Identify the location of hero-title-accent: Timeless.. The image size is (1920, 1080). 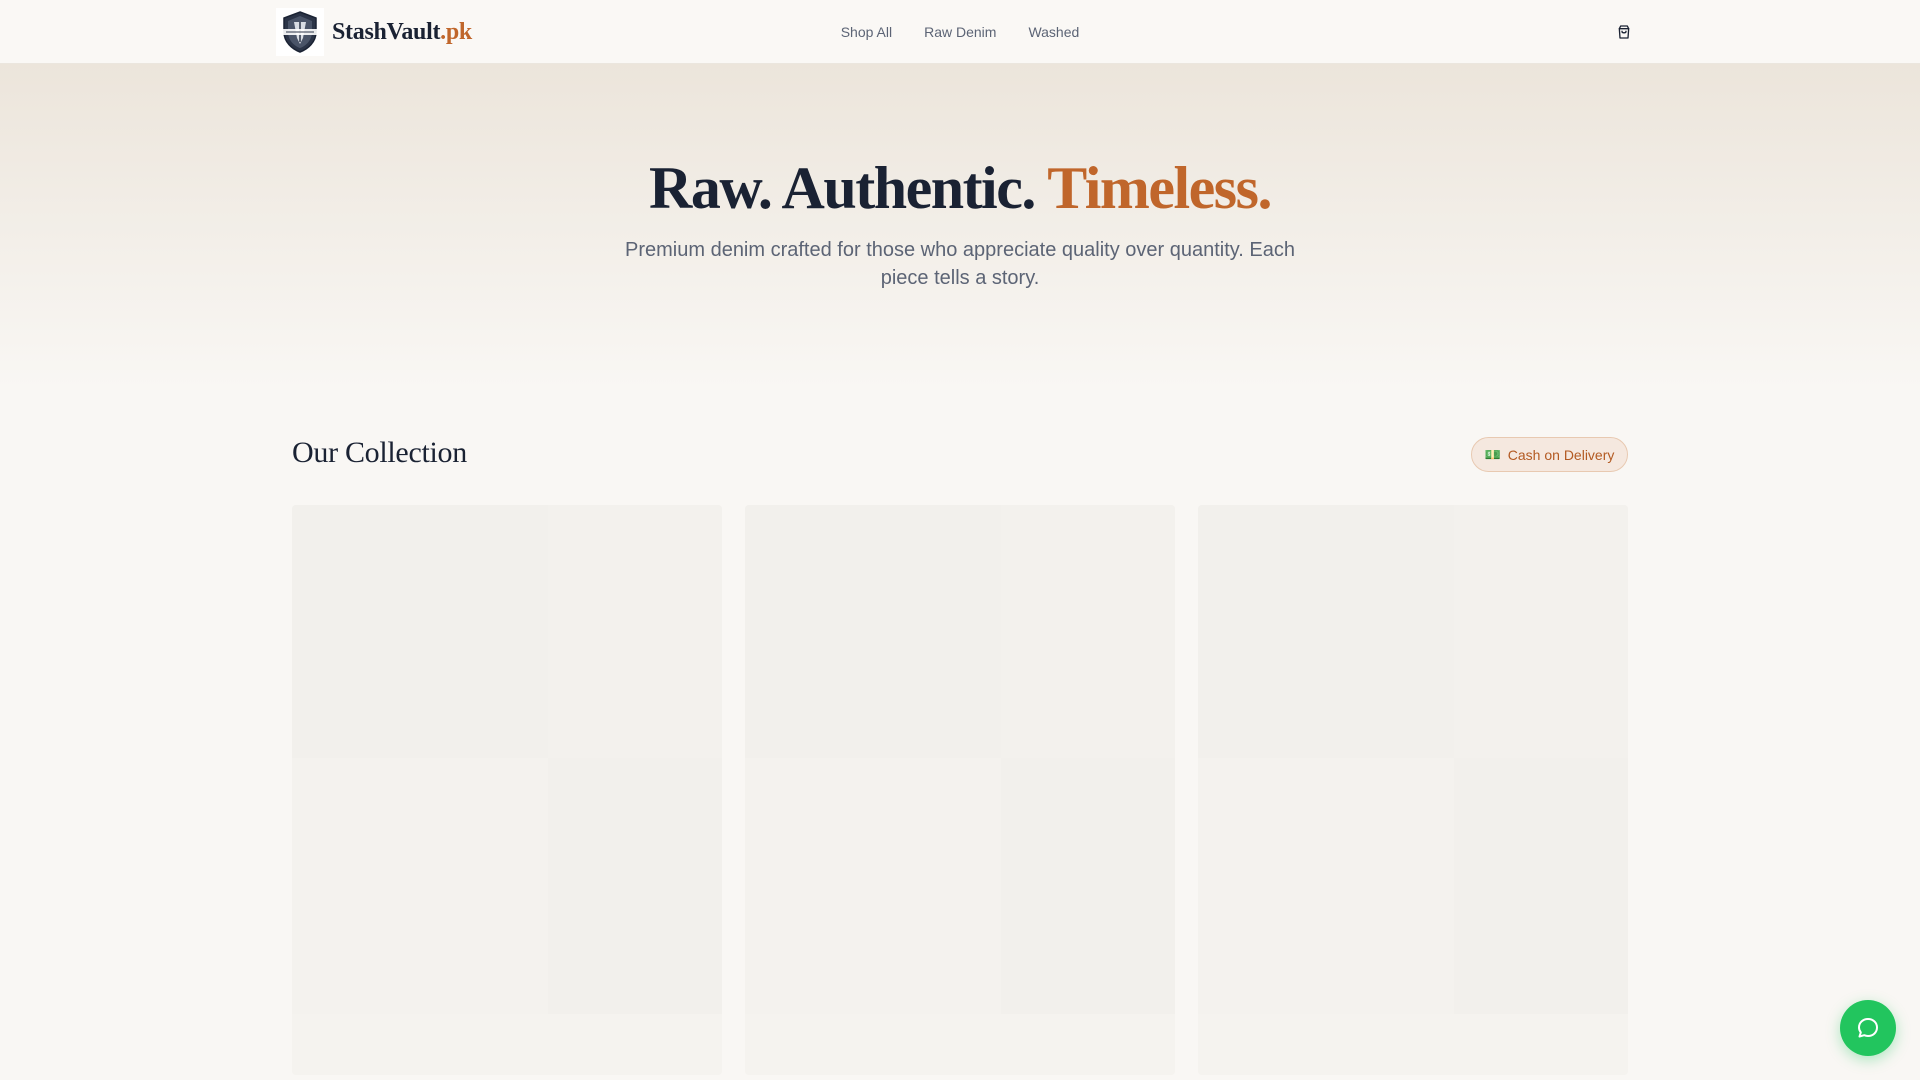
(1159, 188).